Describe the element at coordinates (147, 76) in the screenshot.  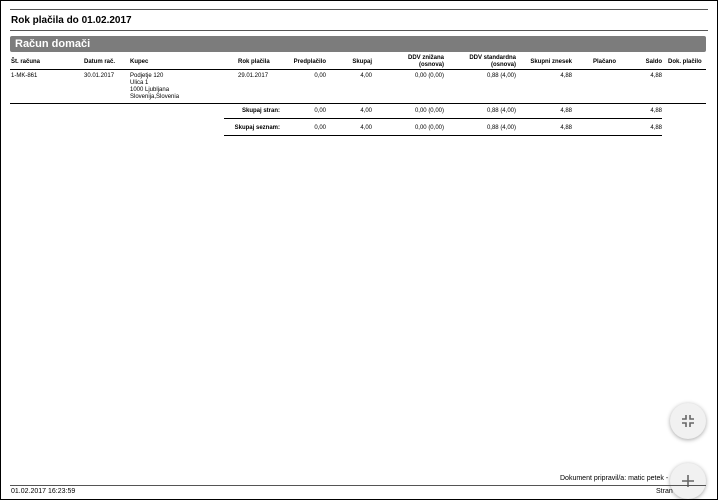
I see `cell-customer-line1: Podjetje 120` at that location.